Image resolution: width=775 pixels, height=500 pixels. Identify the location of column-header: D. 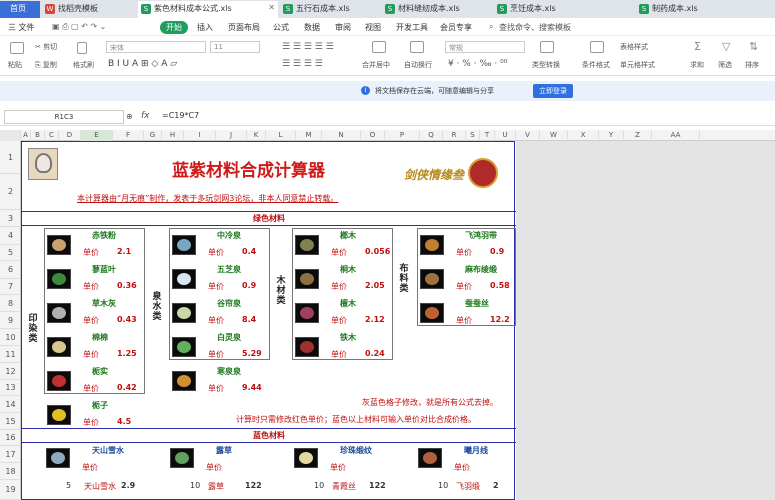
(70, 135).